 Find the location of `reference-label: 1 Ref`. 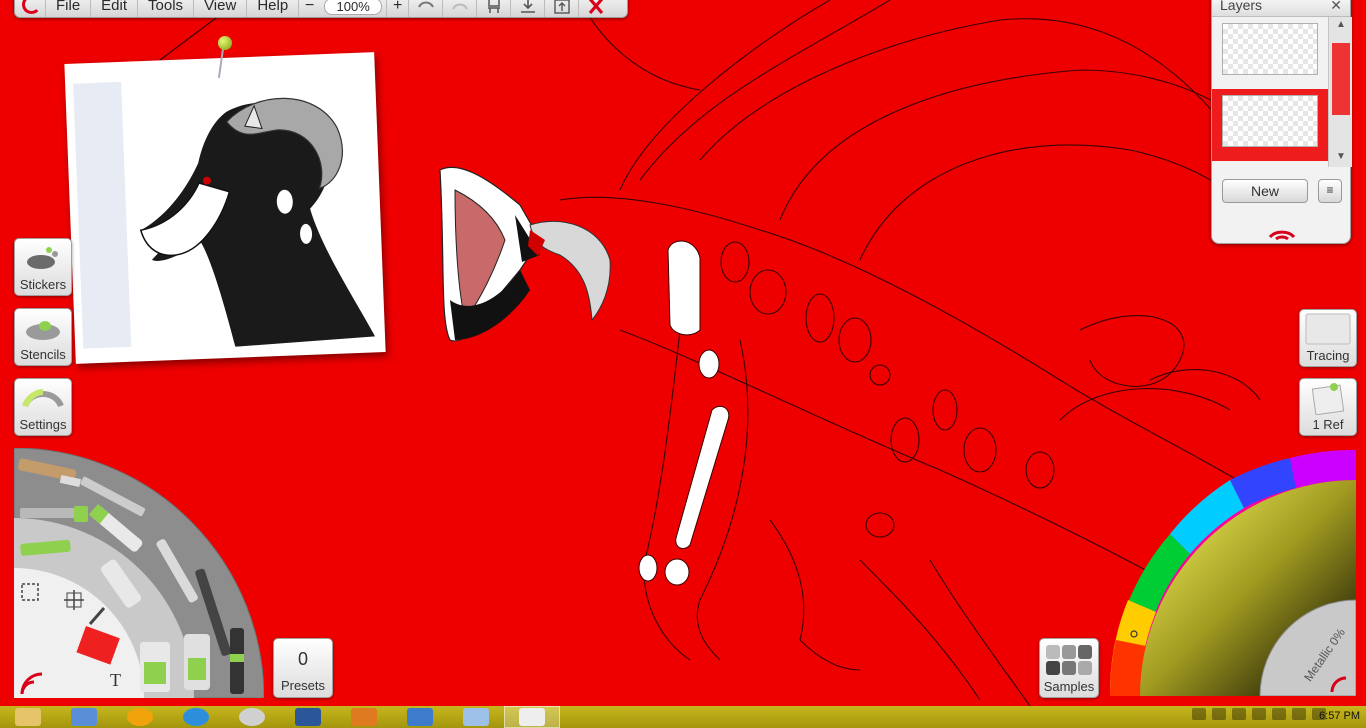

reference-label: 1 Ref is located at coordinates (1328, 424).